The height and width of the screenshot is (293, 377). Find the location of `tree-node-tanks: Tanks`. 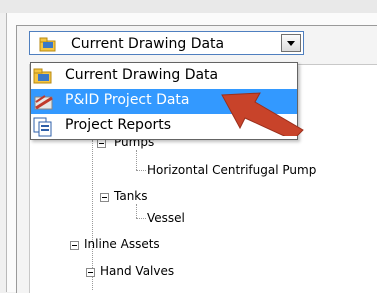

tree-node-tanks: Tanks is located at coordinates (131, 196).